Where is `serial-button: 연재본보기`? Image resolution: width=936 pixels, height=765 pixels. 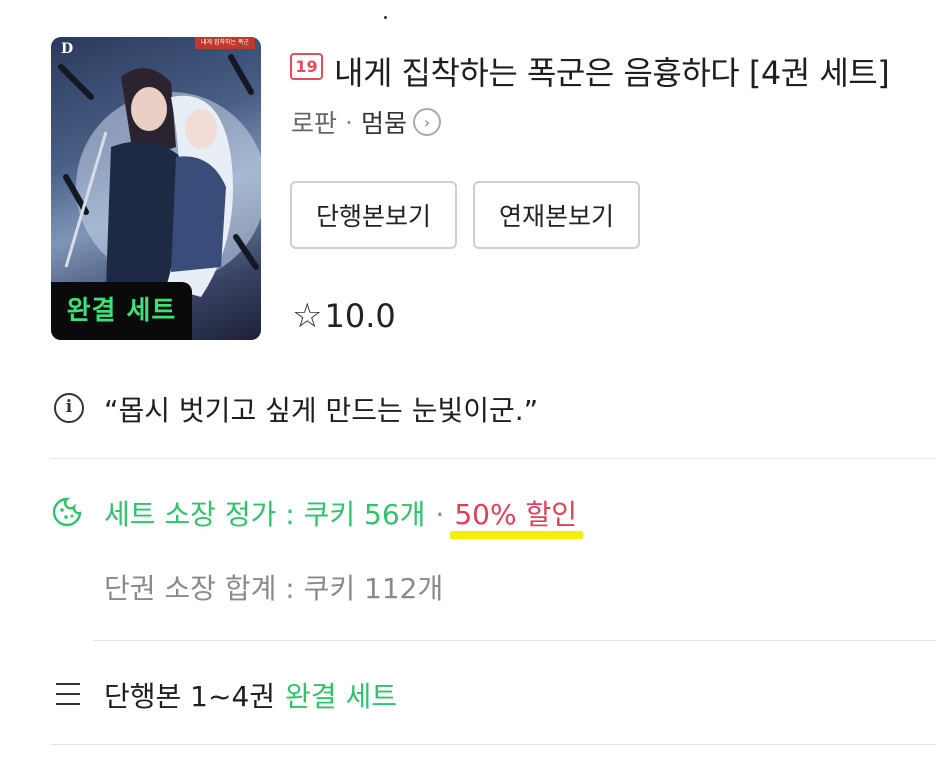 serial-button: 연재본보기 is located at coordinates (556, 215).